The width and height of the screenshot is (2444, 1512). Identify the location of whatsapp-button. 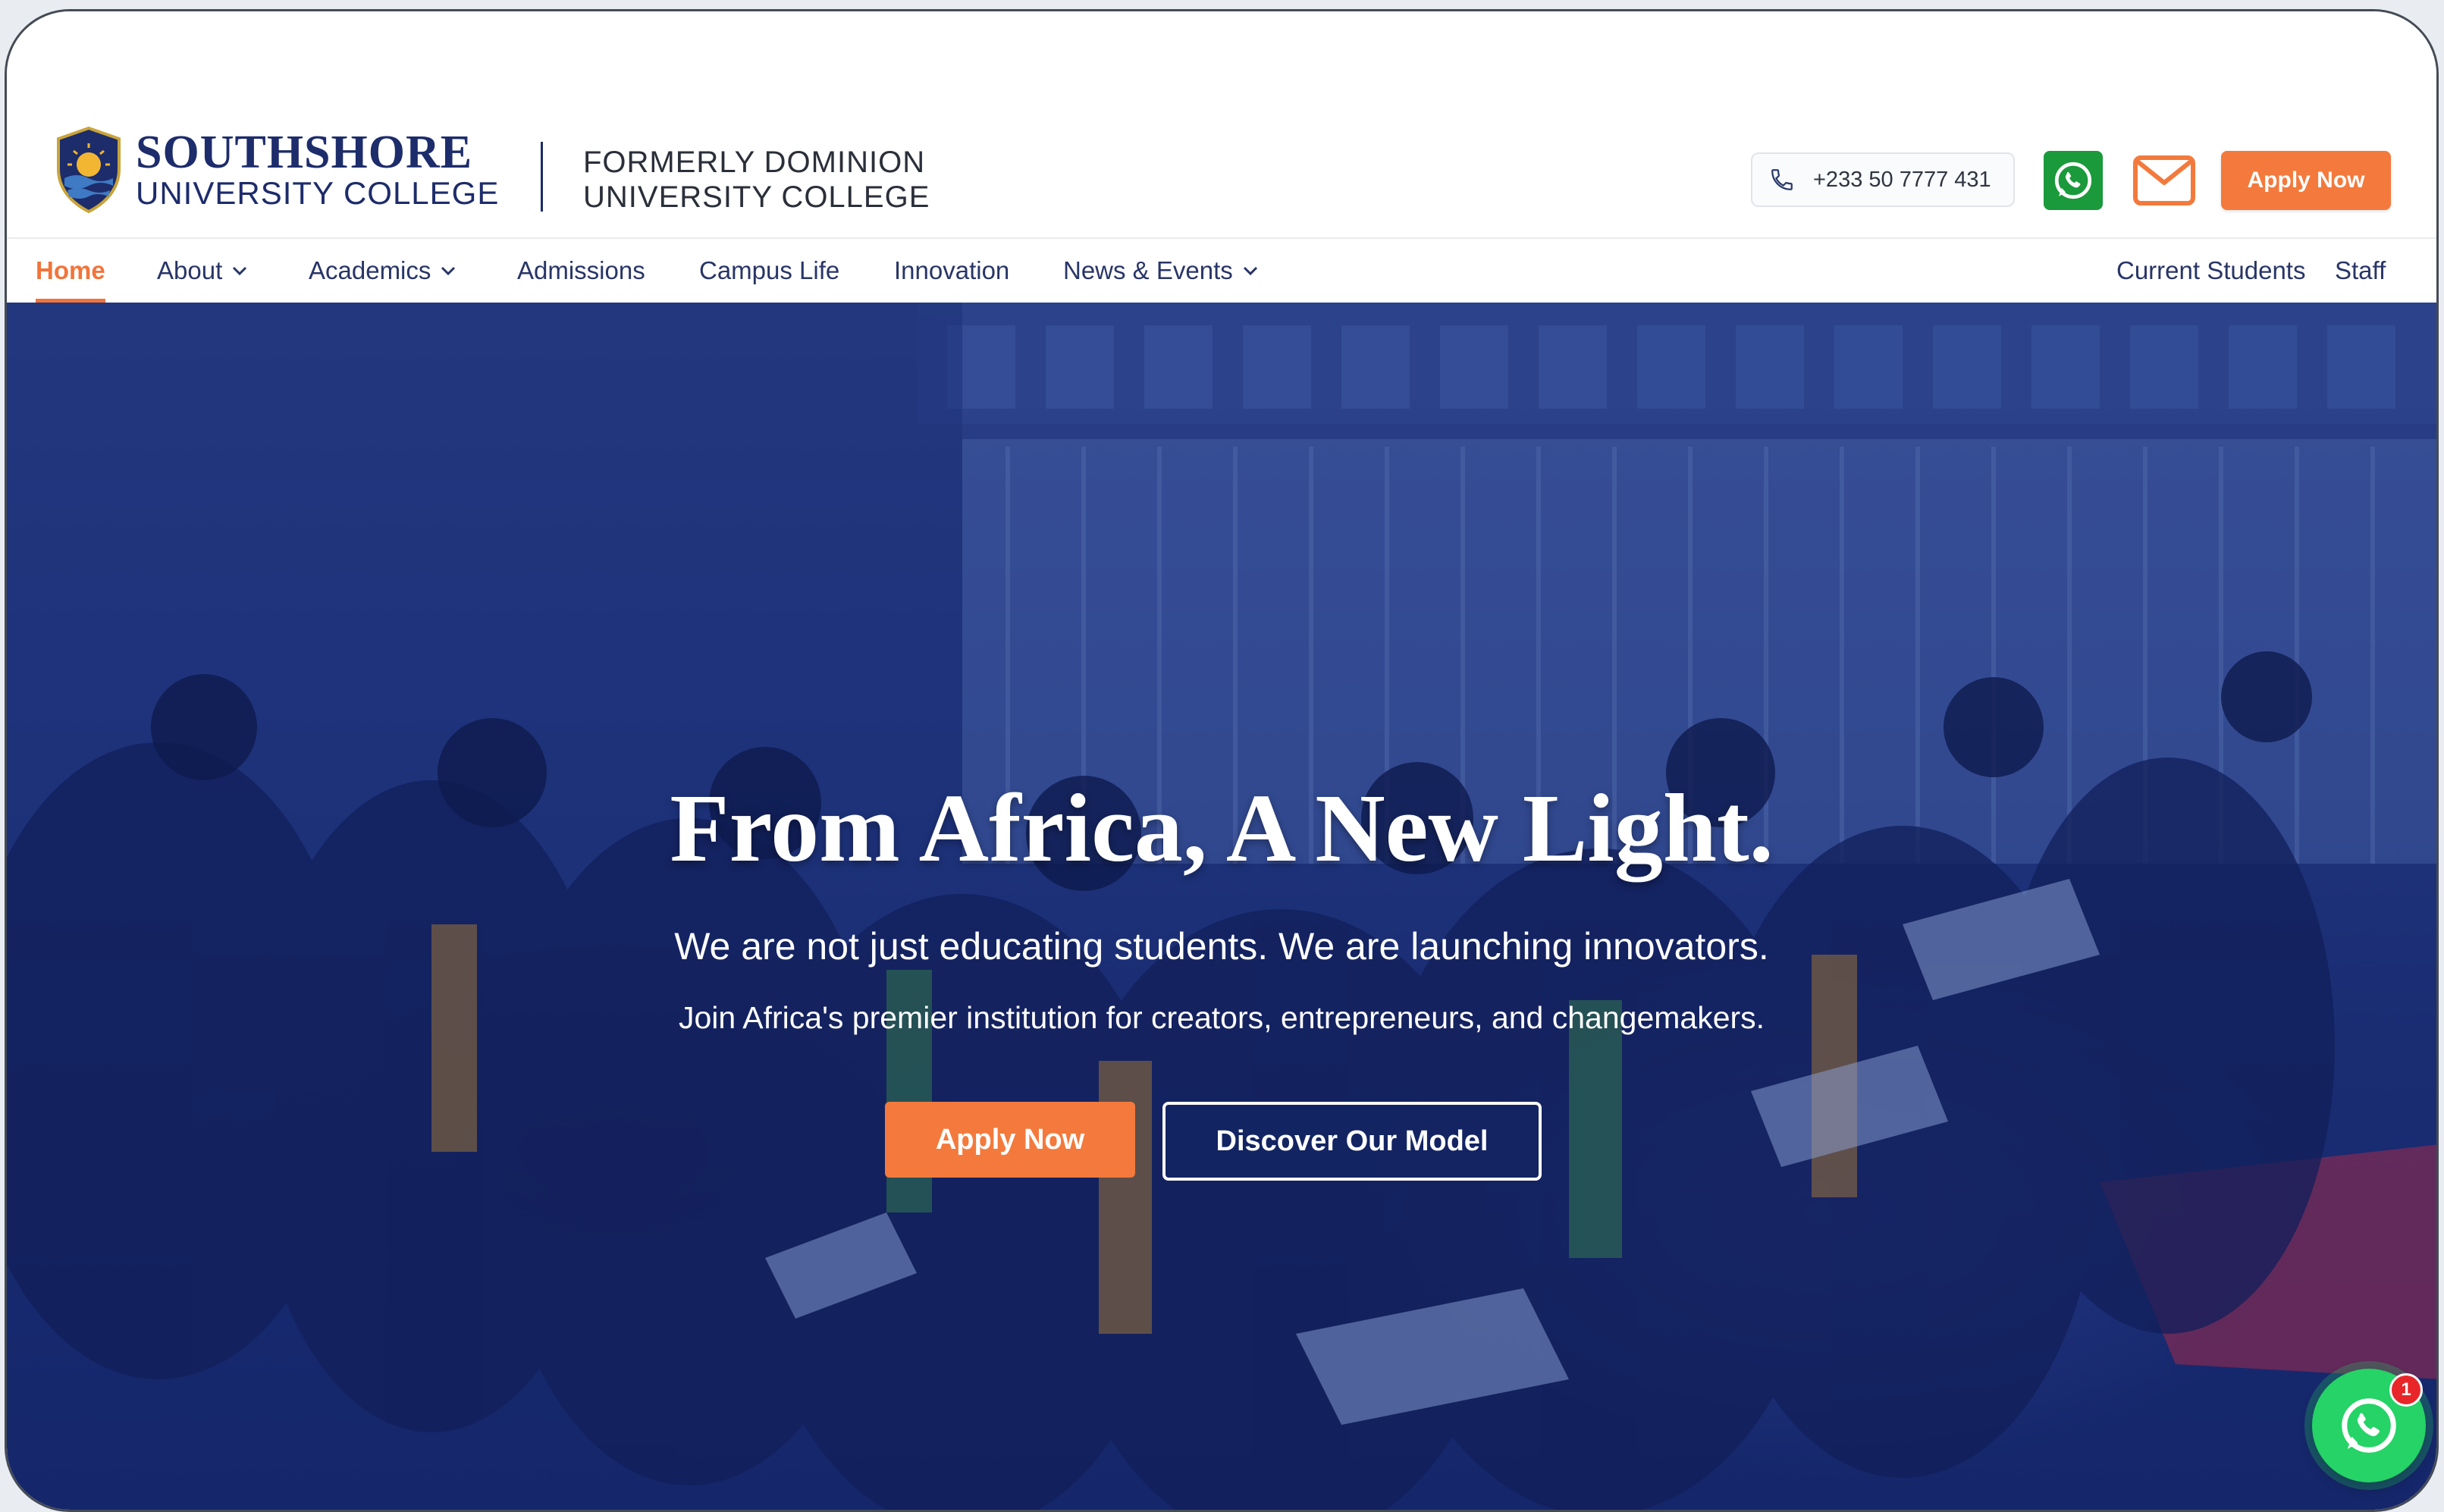
(2073, 180).